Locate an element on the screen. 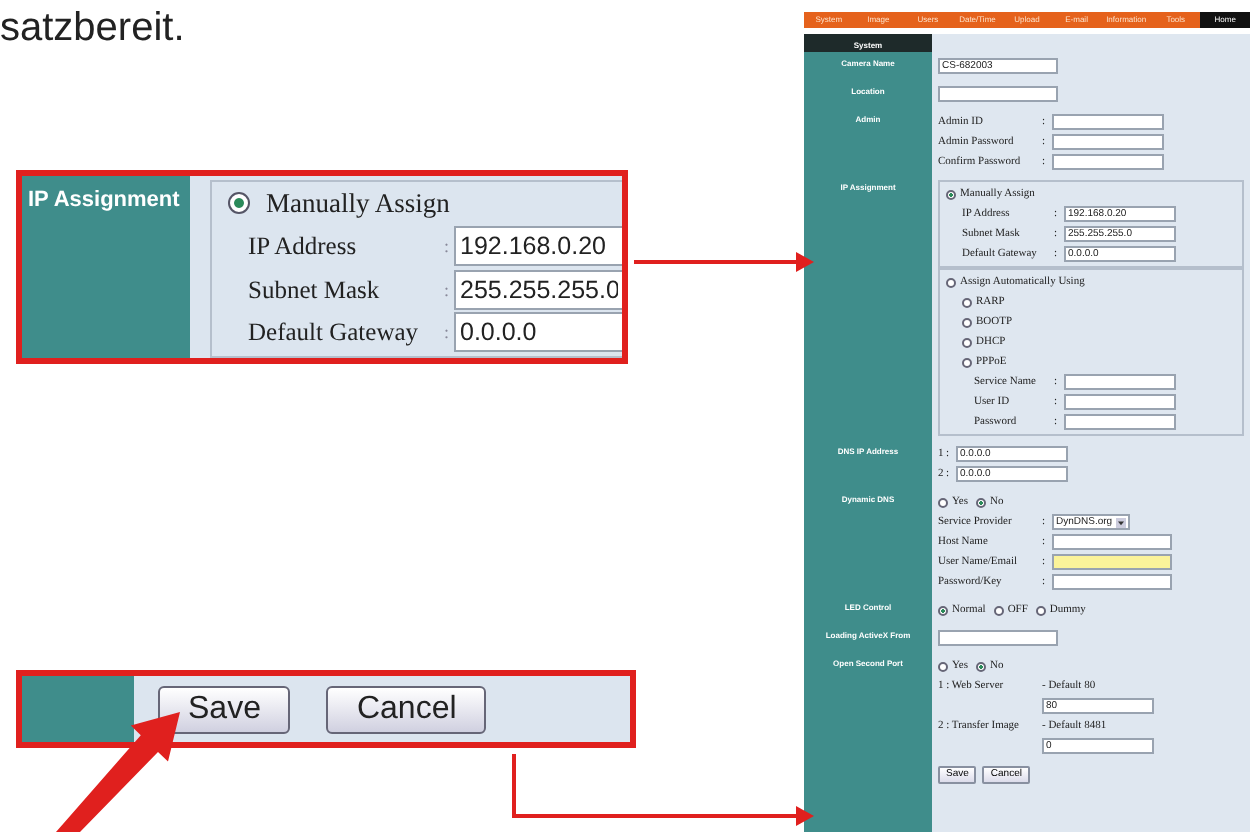  intro-text: satzbereit. is located at coordinates (92, 28).